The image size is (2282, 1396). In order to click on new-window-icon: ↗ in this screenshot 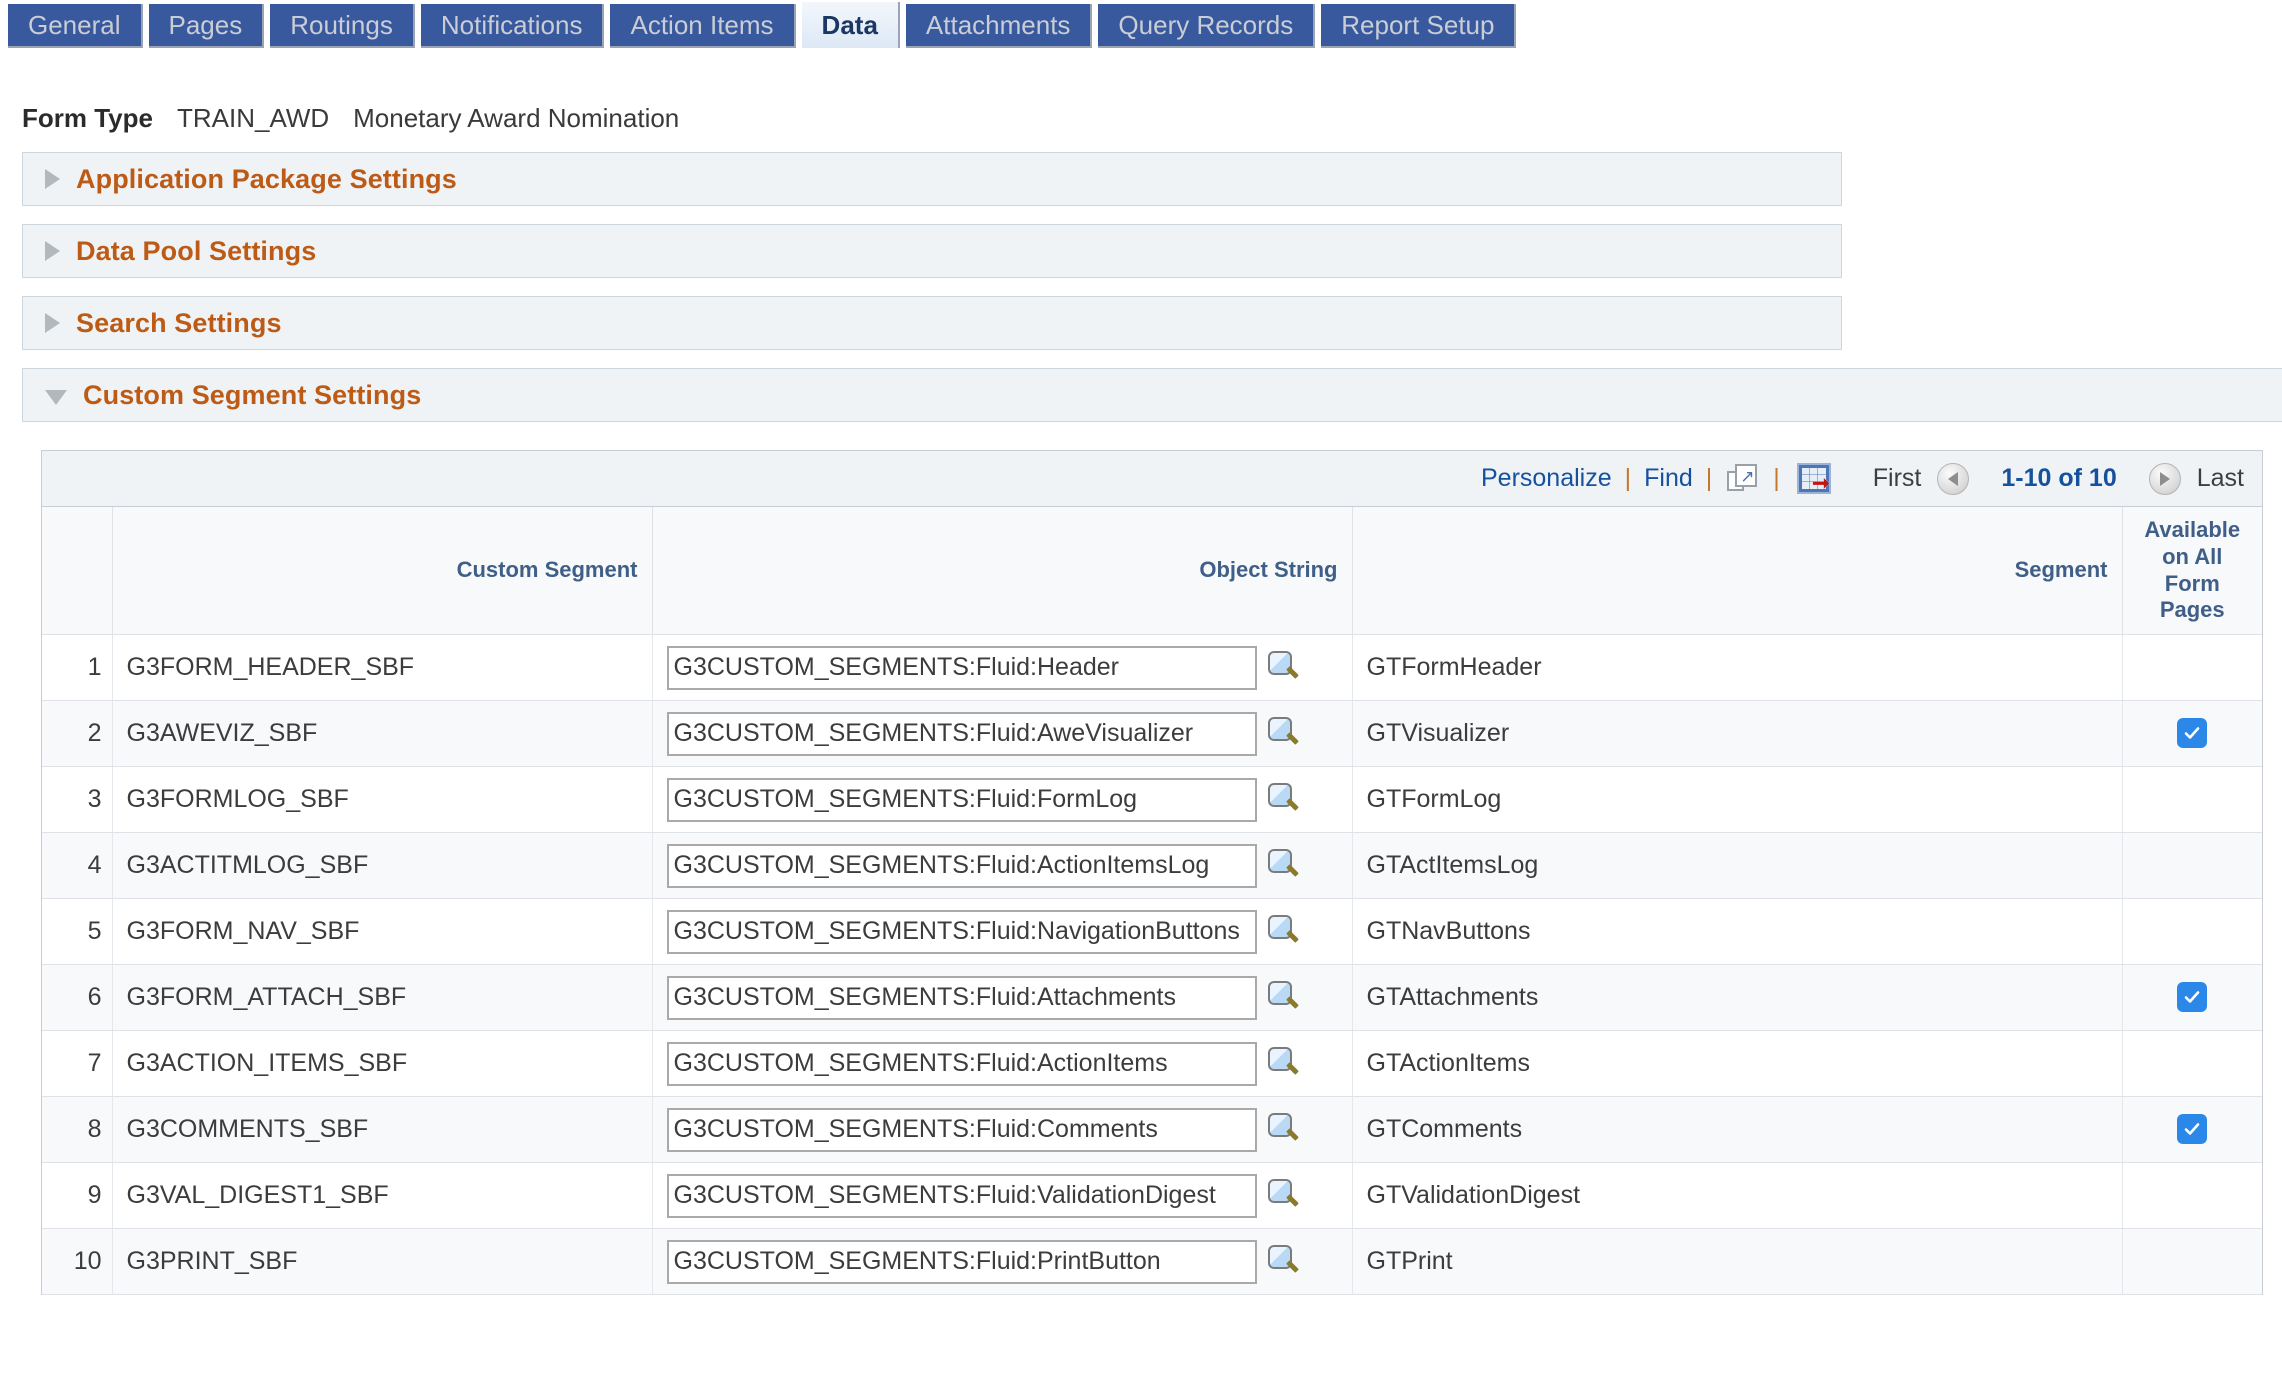, I will do `click(1742, 478)`.